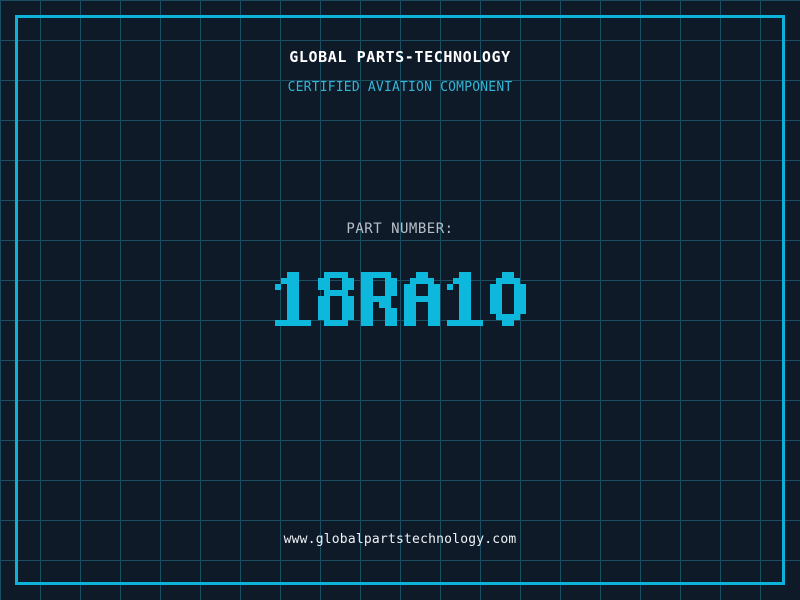 Image resolution: width=800 pixels, height=600 pixels. I want to click on website-url: www.globalpartstechnology.com, so click(400, 539).